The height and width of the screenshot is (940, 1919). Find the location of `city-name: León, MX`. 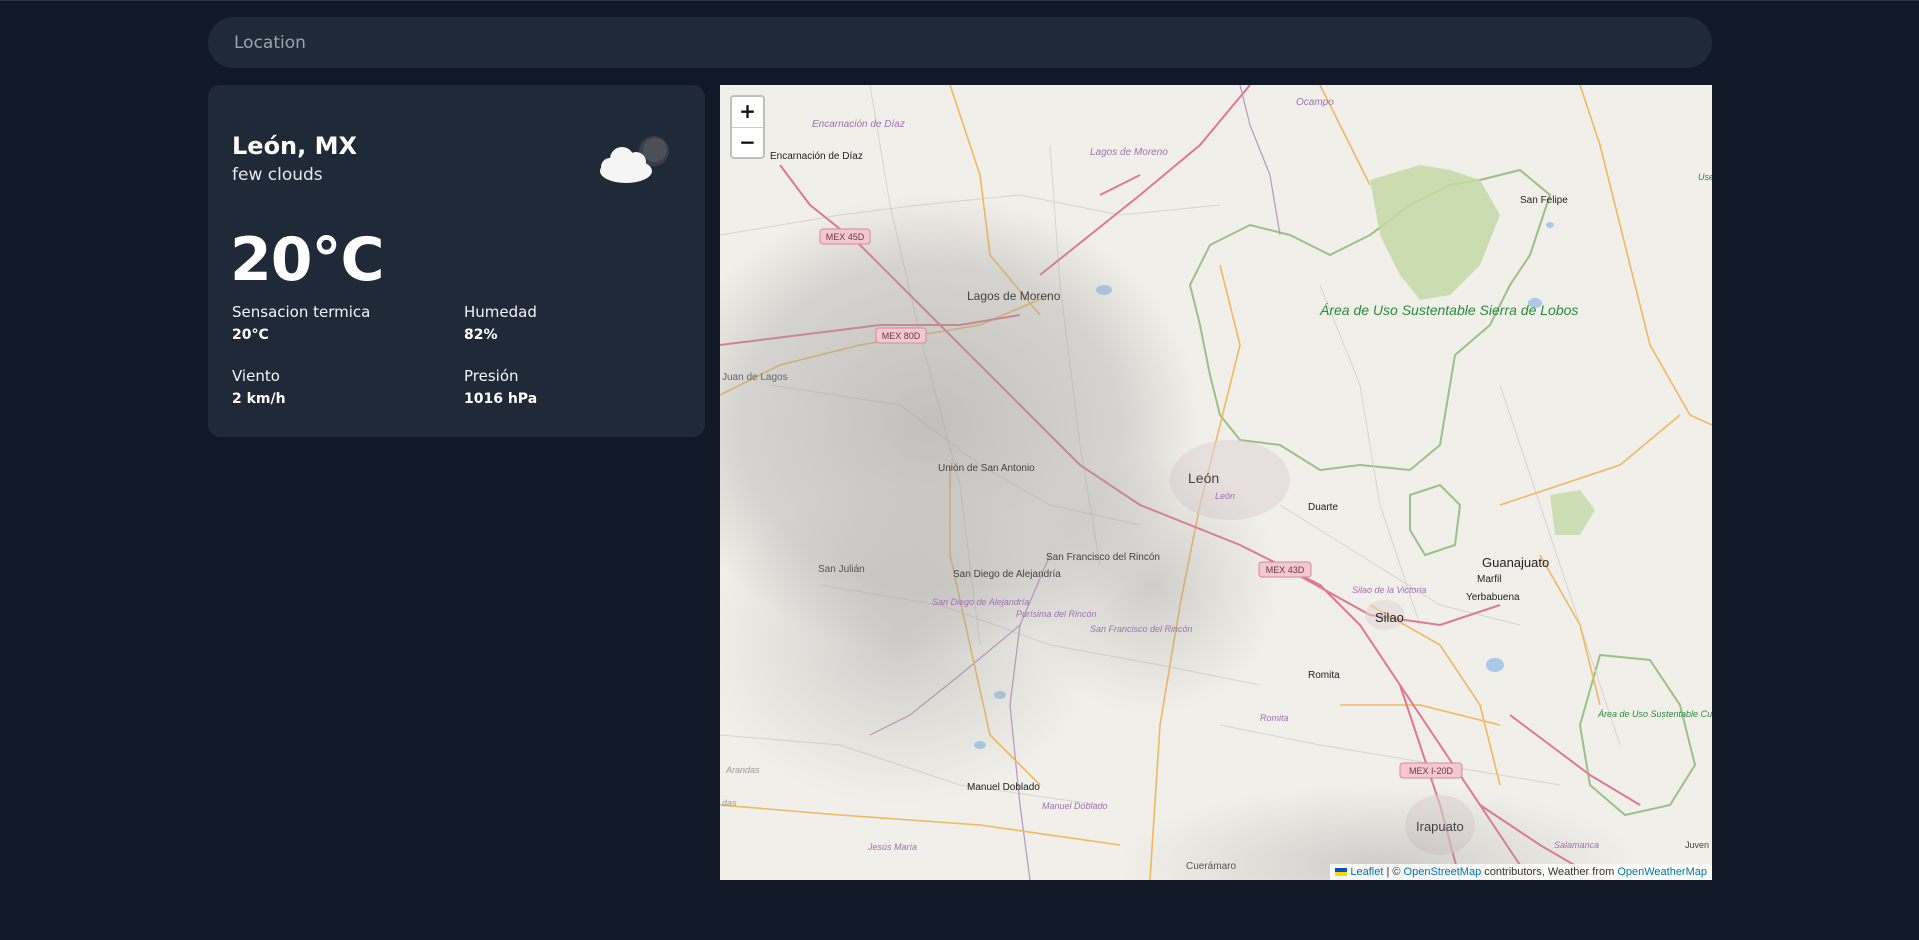

city-name: León, MX is located at coordinates (295, 146).